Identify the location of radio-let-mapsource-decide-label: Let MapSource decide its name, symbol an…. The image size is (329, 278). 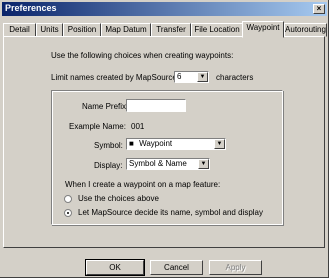
(170, 212).